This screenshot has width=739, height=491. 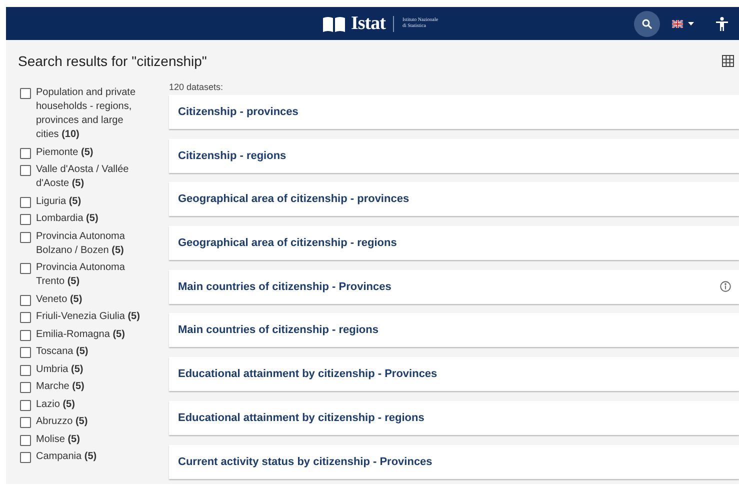 I want to click on dataset-card: Current activity status by citizenship - Provinces, so click(x=454, y=461).